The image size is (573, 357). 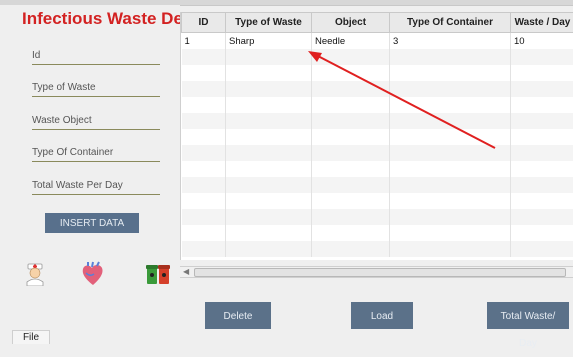 What do you see at coordinates (351, 23) in the screenshot?
I see `column-header-object: Object` at bounding box center [351, 23].